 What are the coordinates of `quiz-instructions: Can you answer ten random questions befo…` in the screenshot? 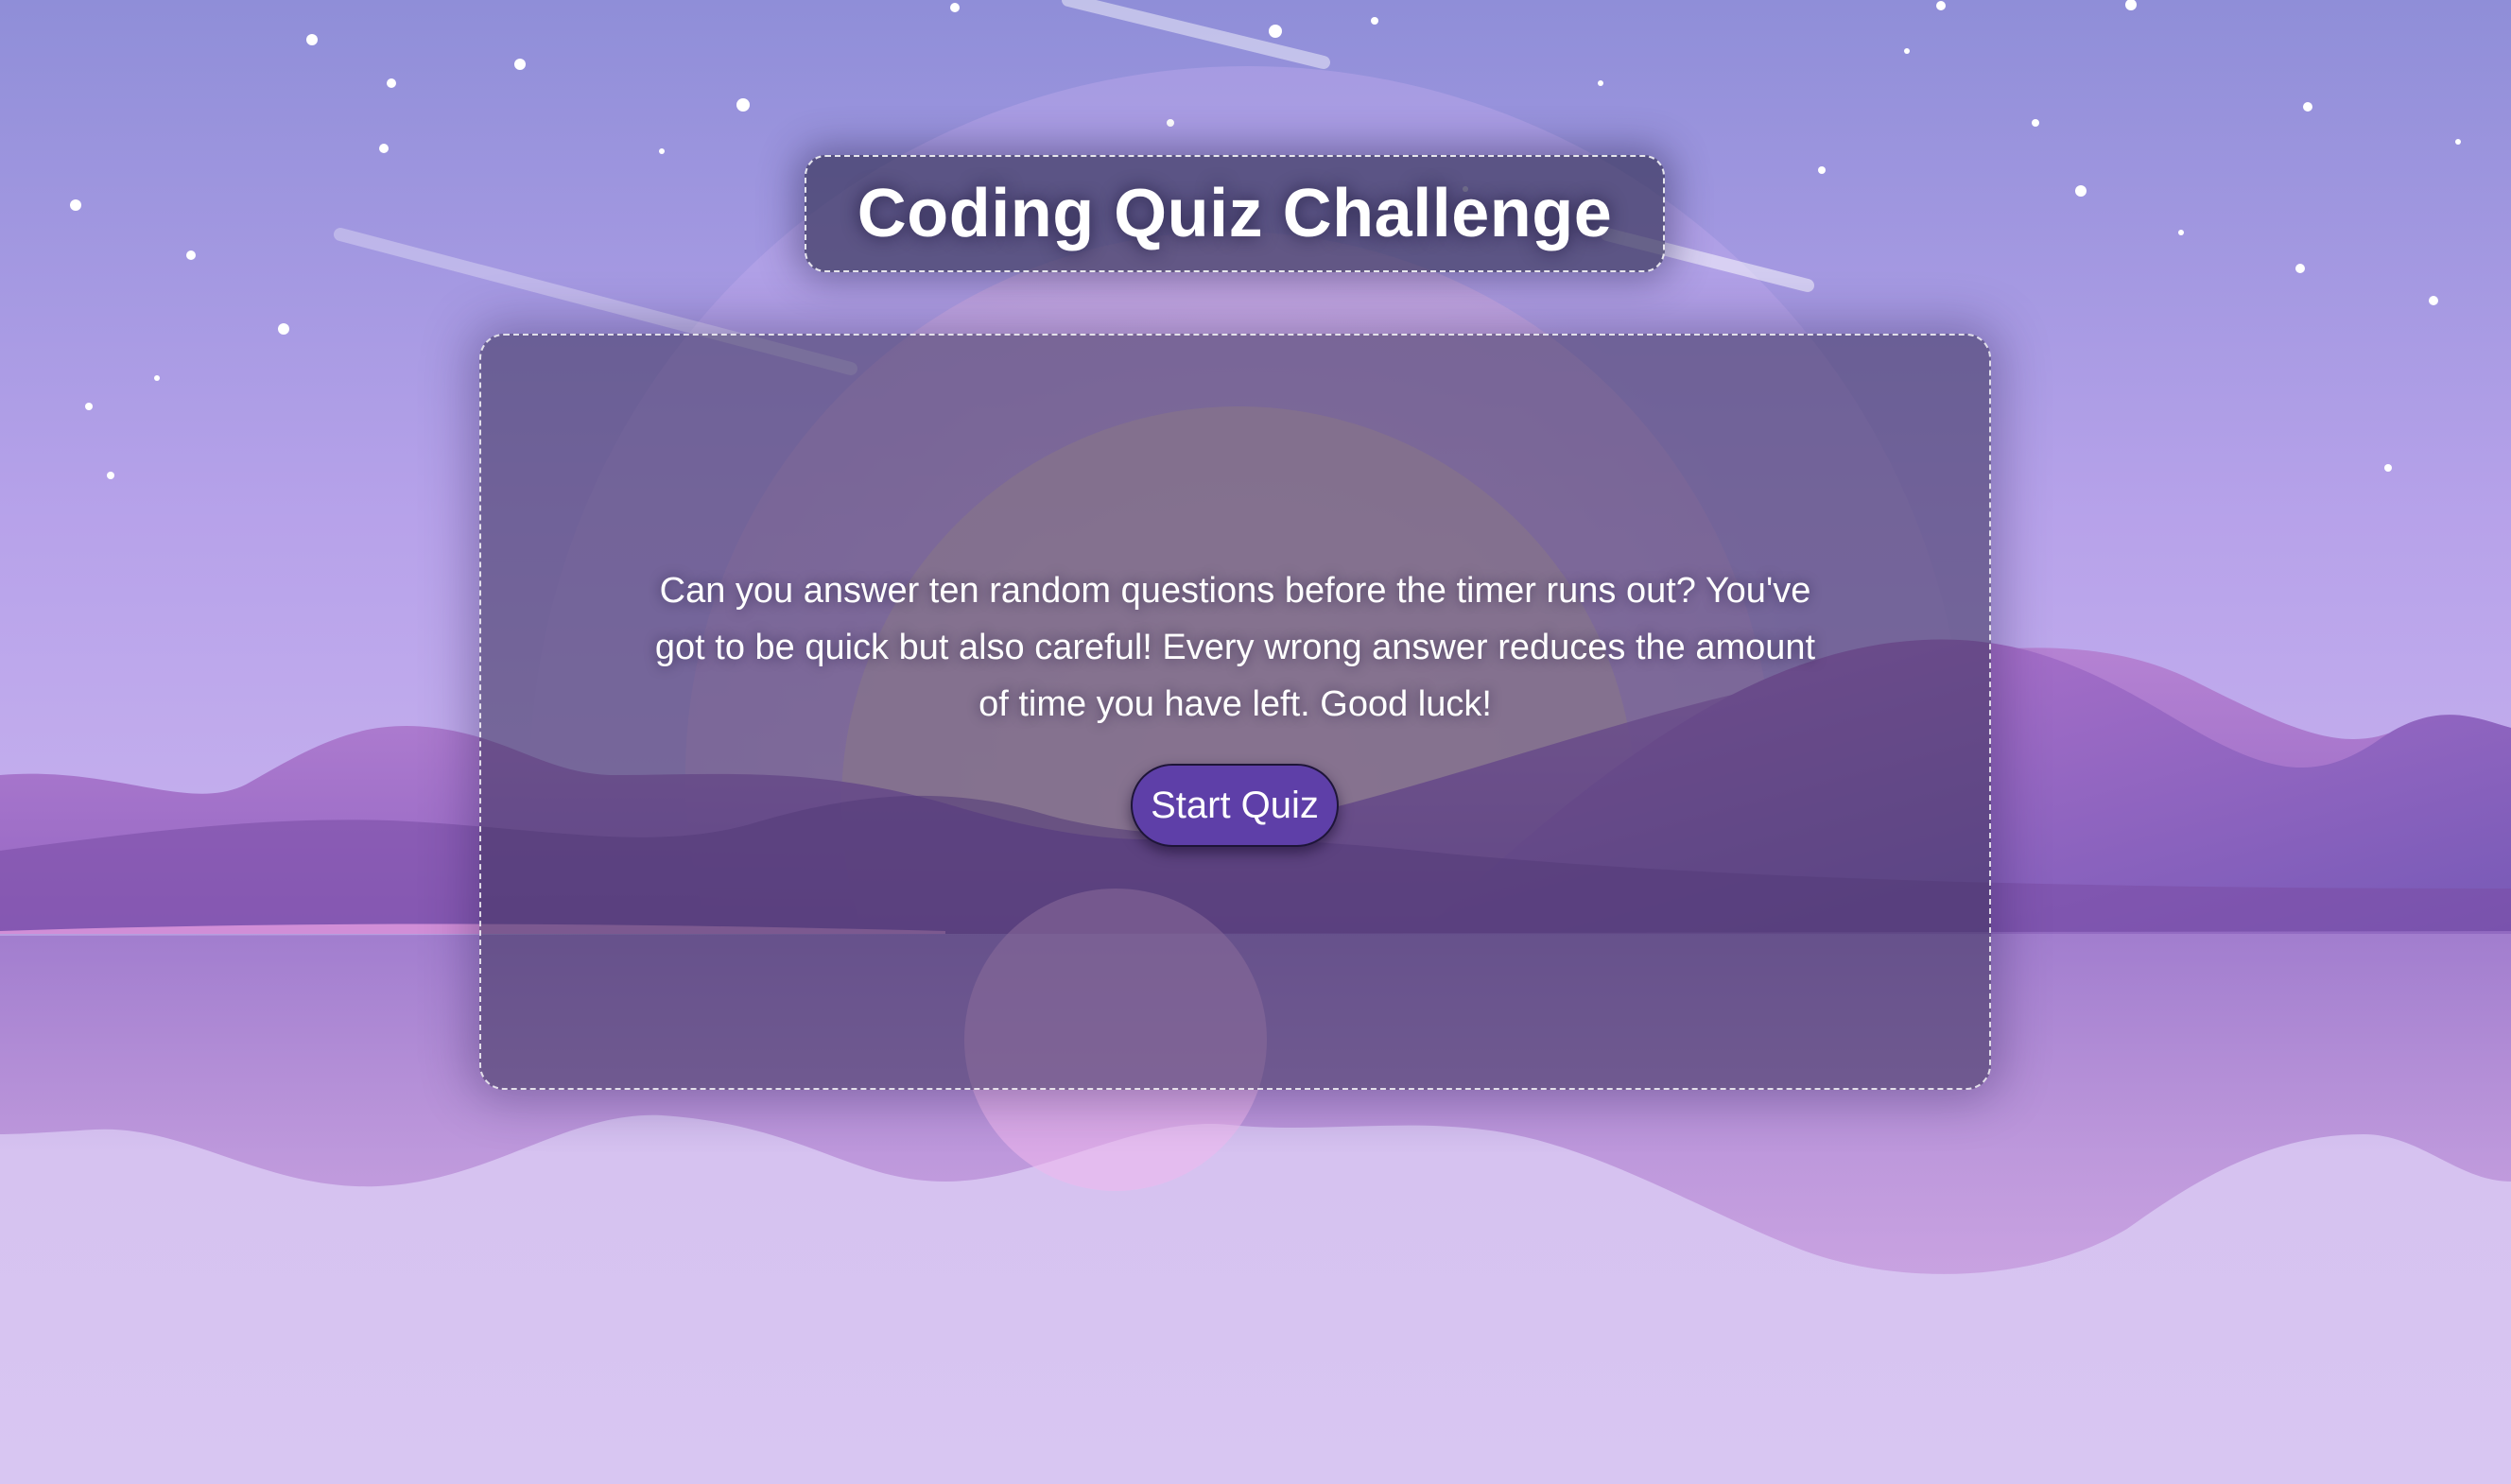 It's located at (1235, 647).